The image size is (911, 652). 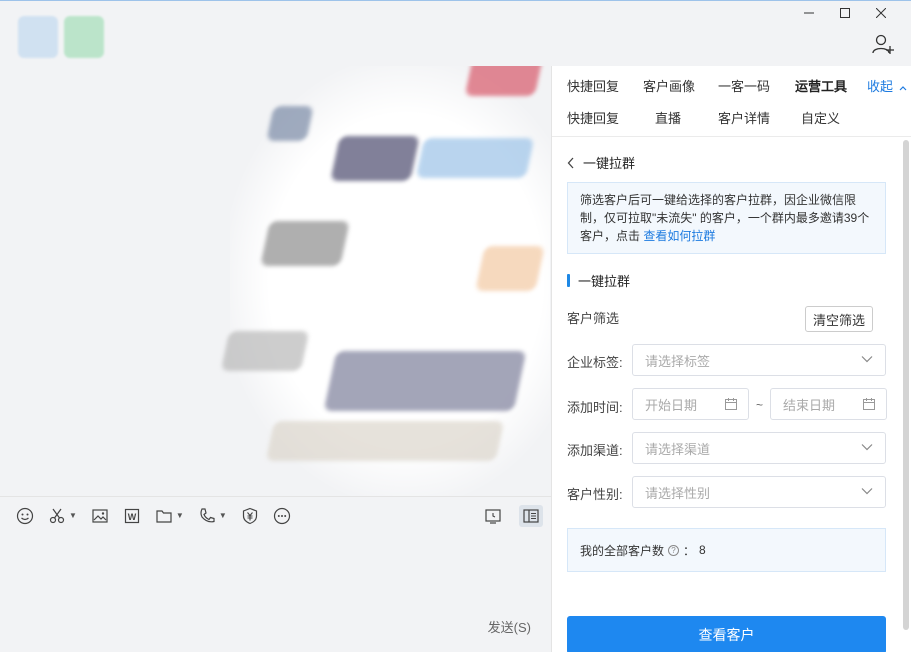 I want to click on section-title-label: 一键拉群, so click(x=604, y=281).